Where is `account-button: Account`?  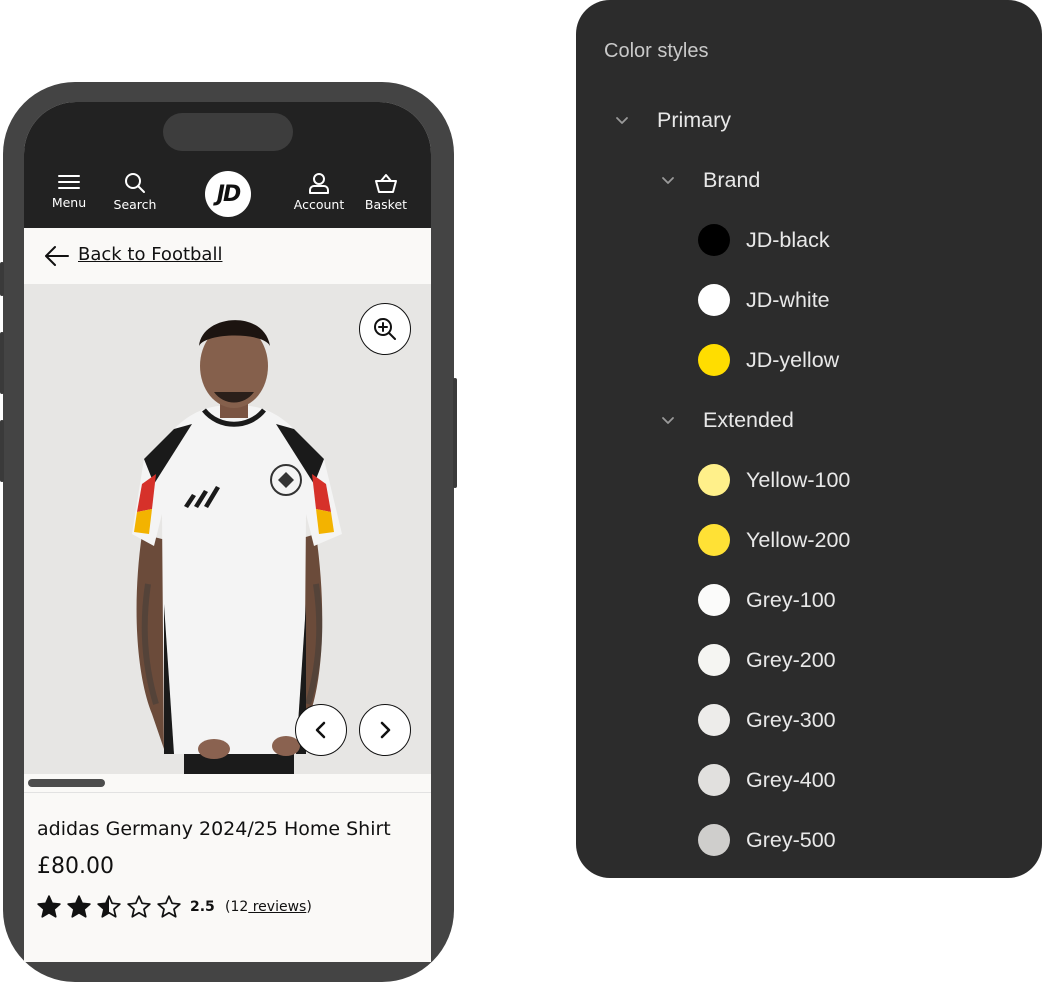 account-button: Account is located at coordinates (319, 192).